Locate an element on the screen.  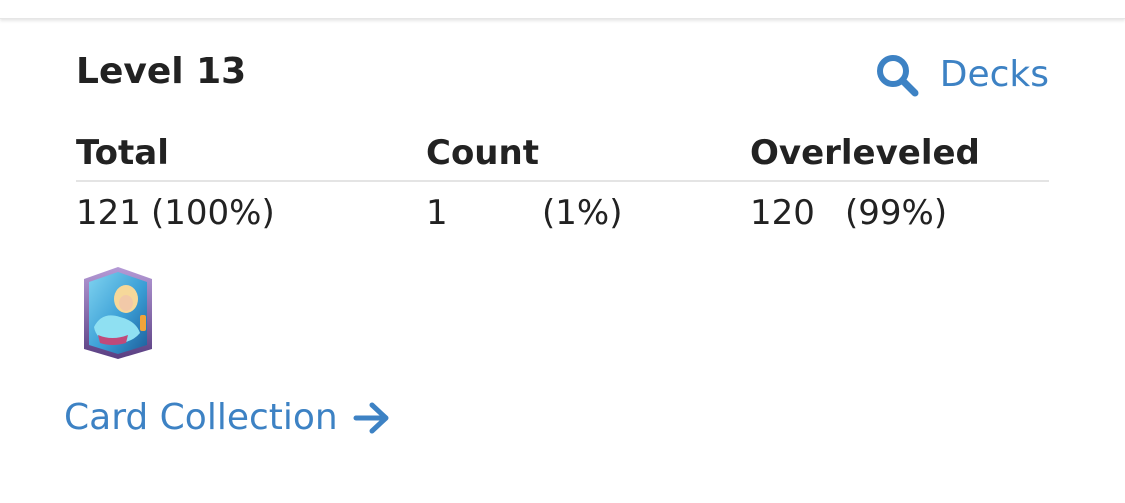
card-collection-link: Card Collection is located at coordinates (228, 418).